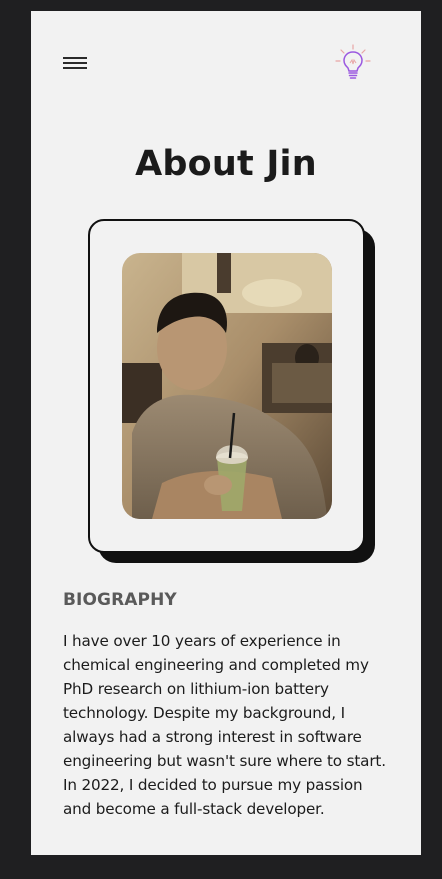  Describe the element at coordinates (226, 164) in the screenshot. I see `page-title: About Jin` at that location.